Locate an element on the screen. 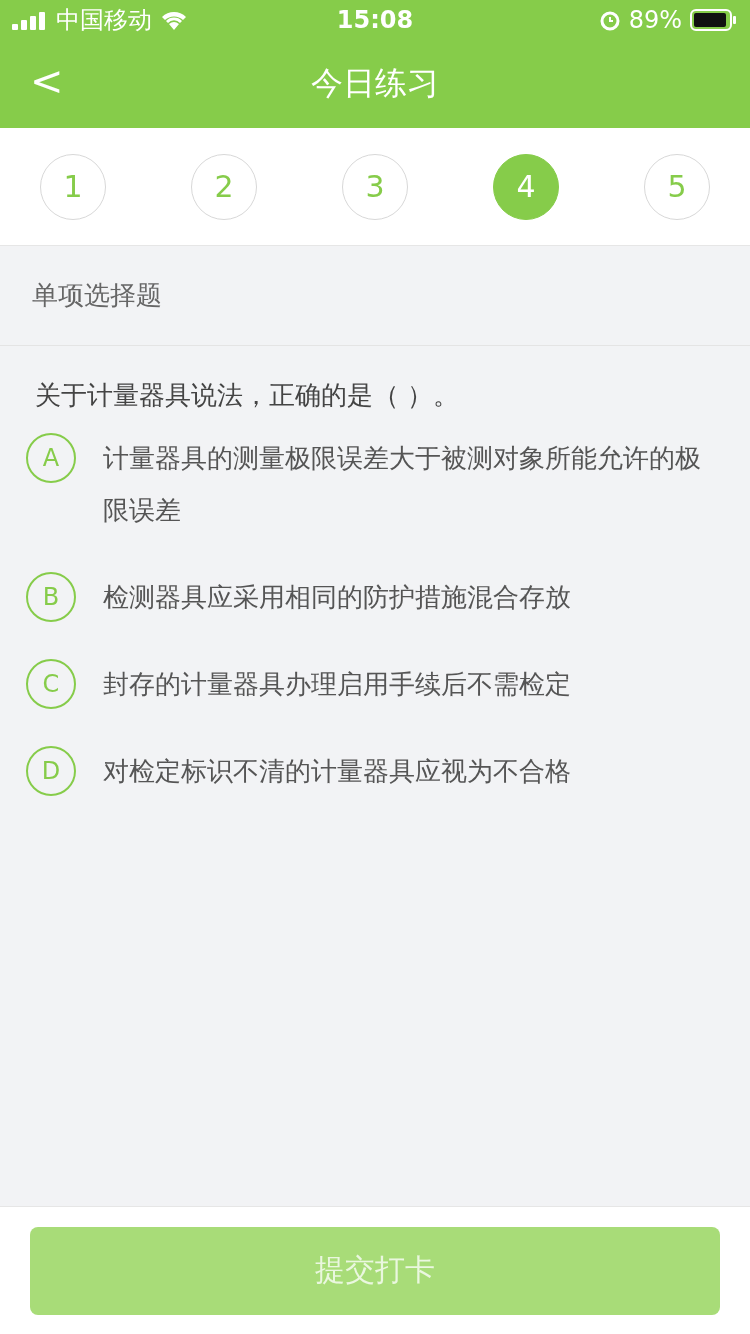 The image size is (750, 1334). option-letter: B is located at coordinates (51, 597).